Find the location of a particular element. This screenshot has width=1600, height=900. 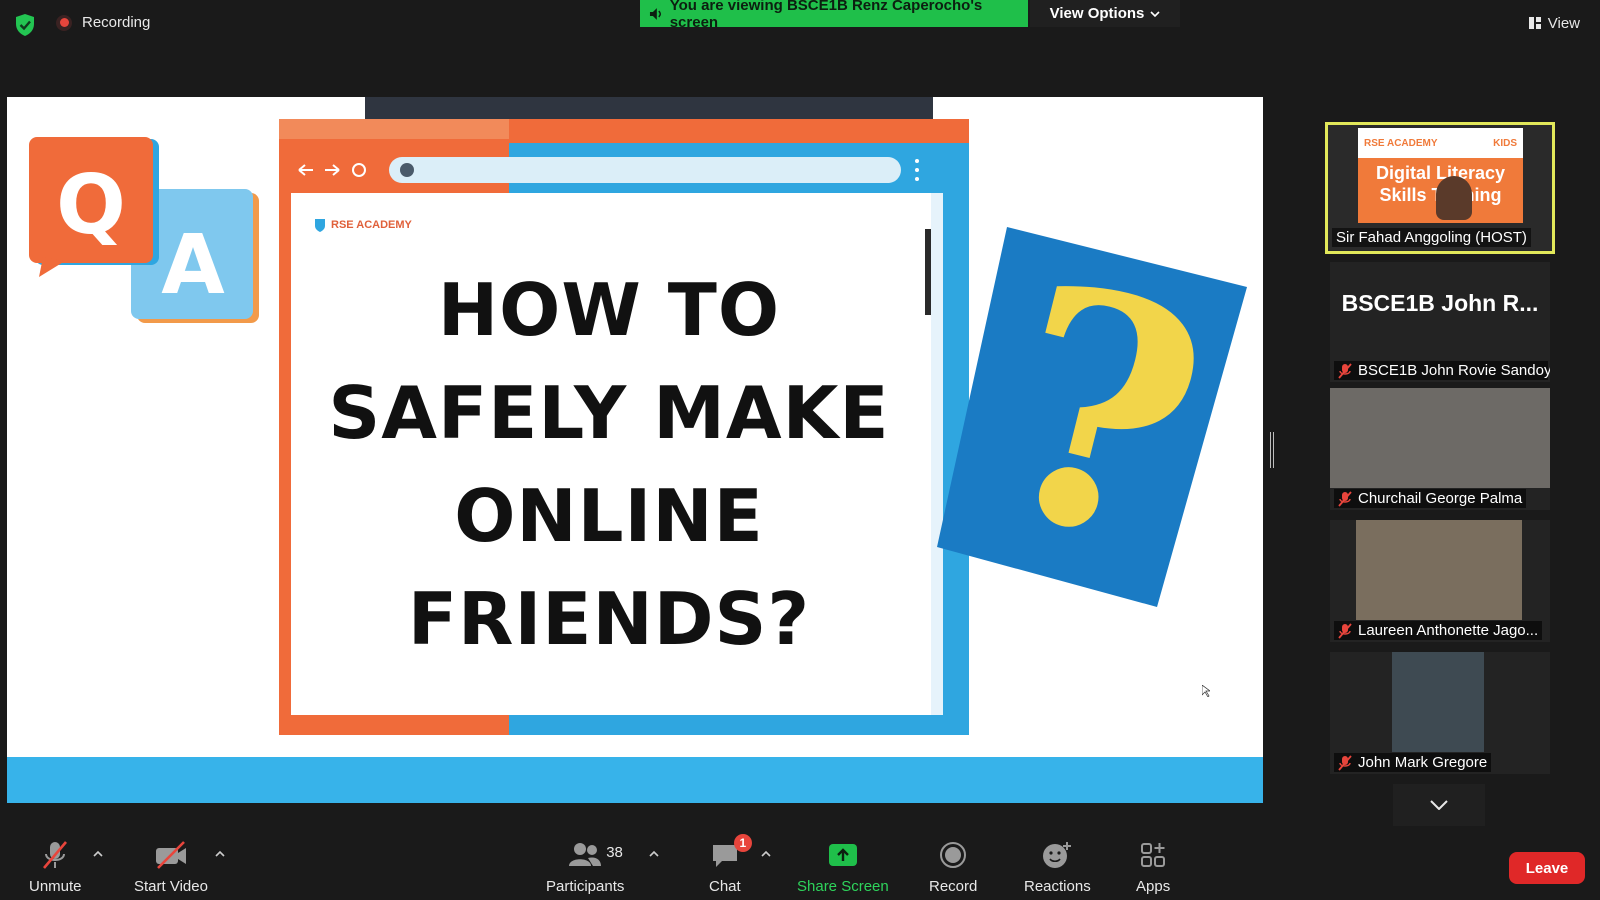

view-options-label: View Options is located at coordinates (1097, 13).